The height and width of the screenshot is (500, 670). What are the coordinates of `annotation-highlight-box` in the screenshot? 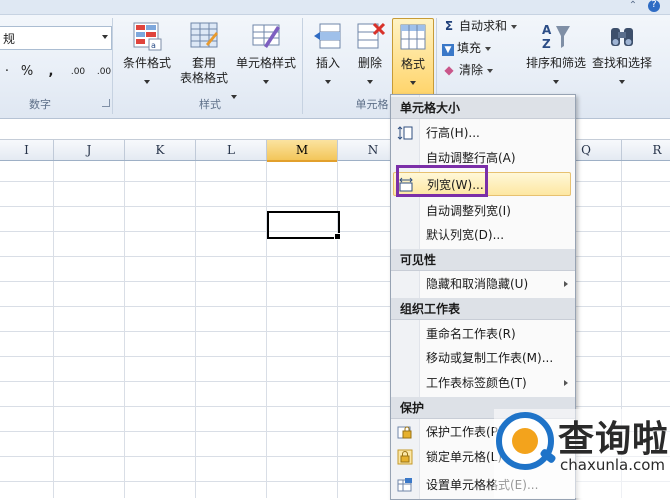 It's located at (442, 181).